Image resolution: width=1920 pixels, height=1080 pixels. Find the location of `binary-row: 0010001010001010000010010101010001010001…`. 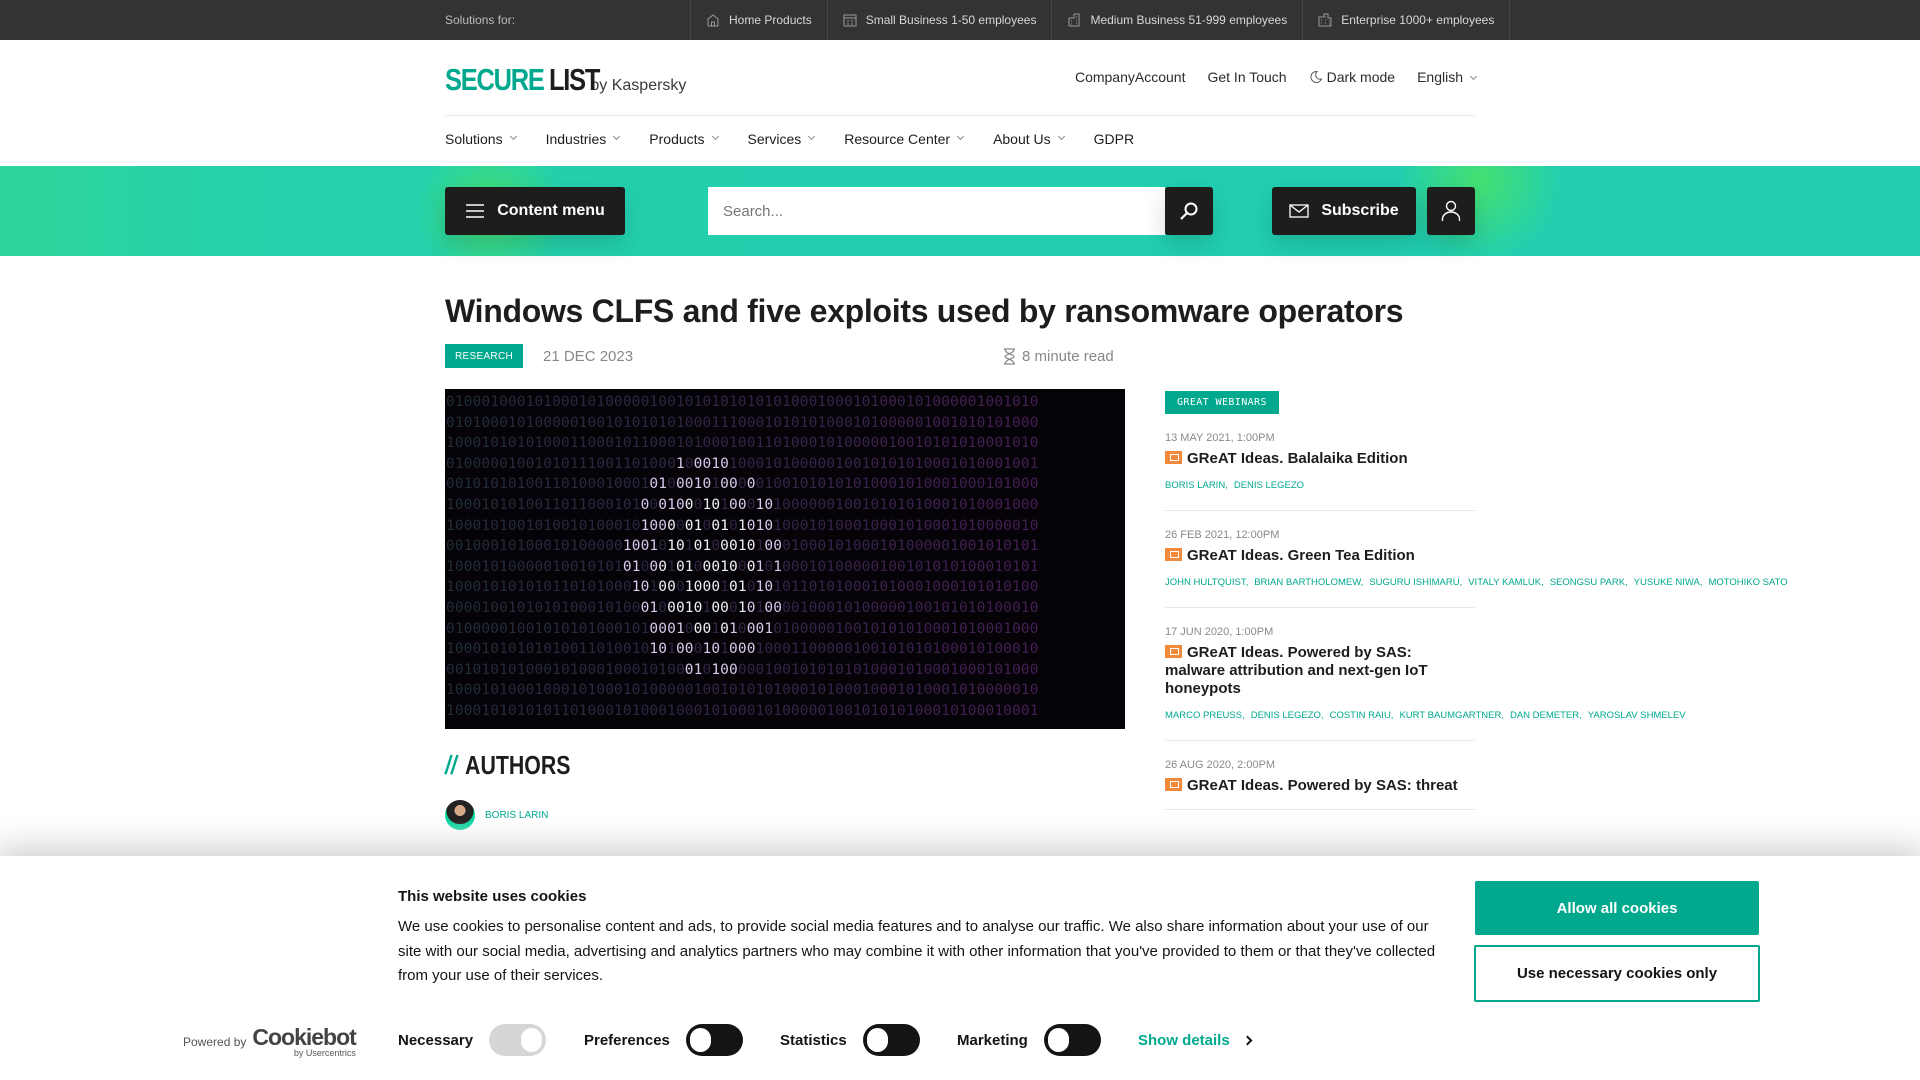

binary-row: 0010001010001010000010010101010001010001… is located at coordinates (742, 546).